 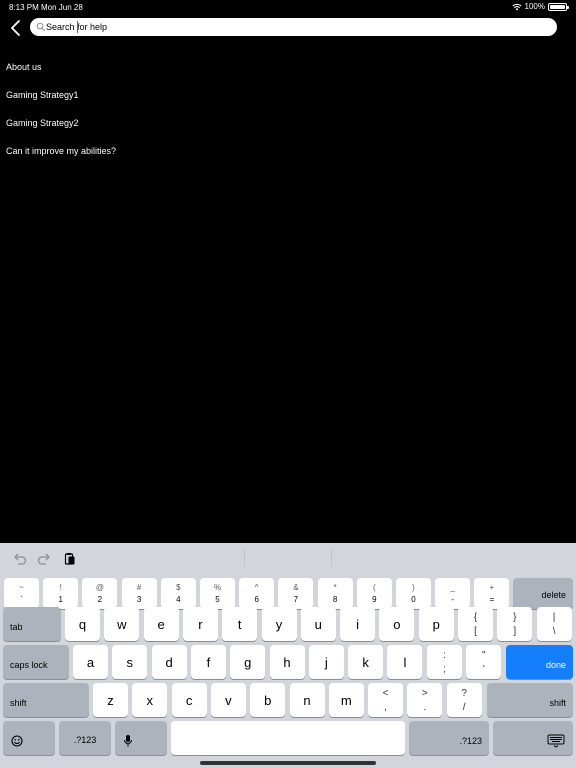 What do you see at coordinates (110, 700) in the screenshot?
I see `key-z: z` at bounding box center [110, 700].